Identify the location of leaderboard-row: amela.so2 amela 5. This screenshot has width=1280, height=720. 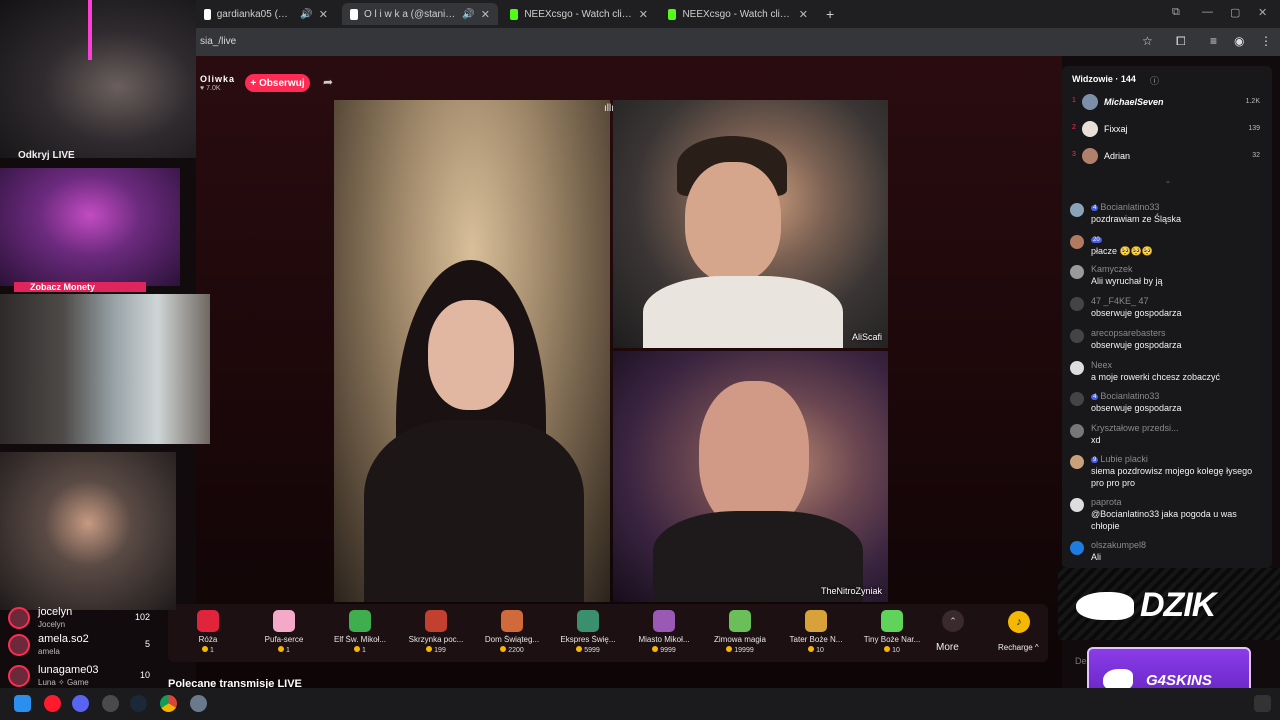
(79, 645).